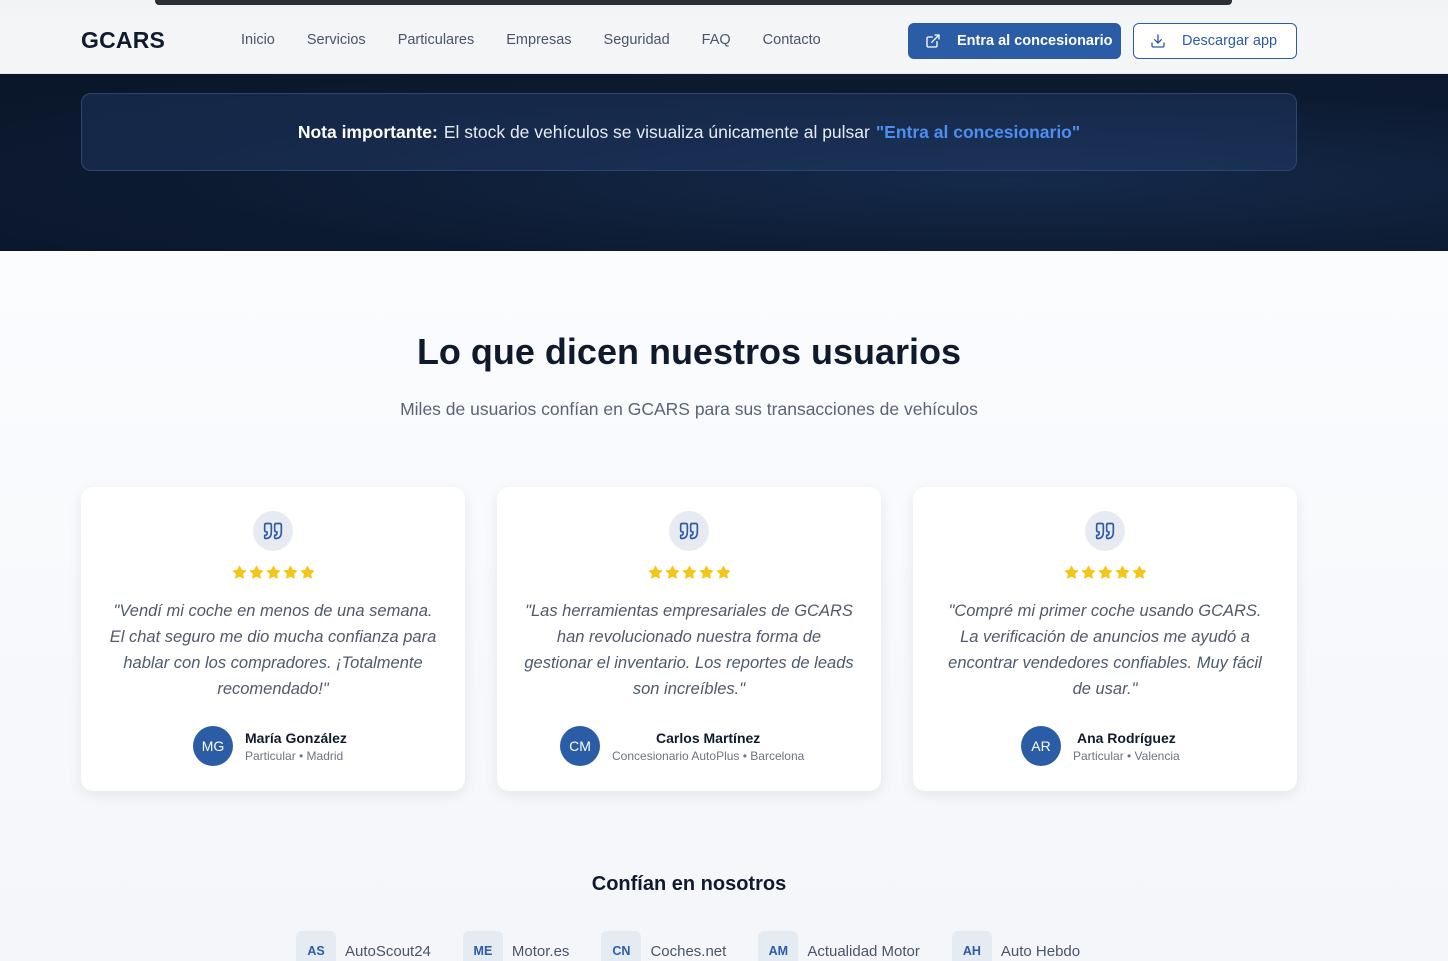 This screenshot has height=961, width=1448. I want to click on menu-item-empresas: Empresas, so click(538, 40).